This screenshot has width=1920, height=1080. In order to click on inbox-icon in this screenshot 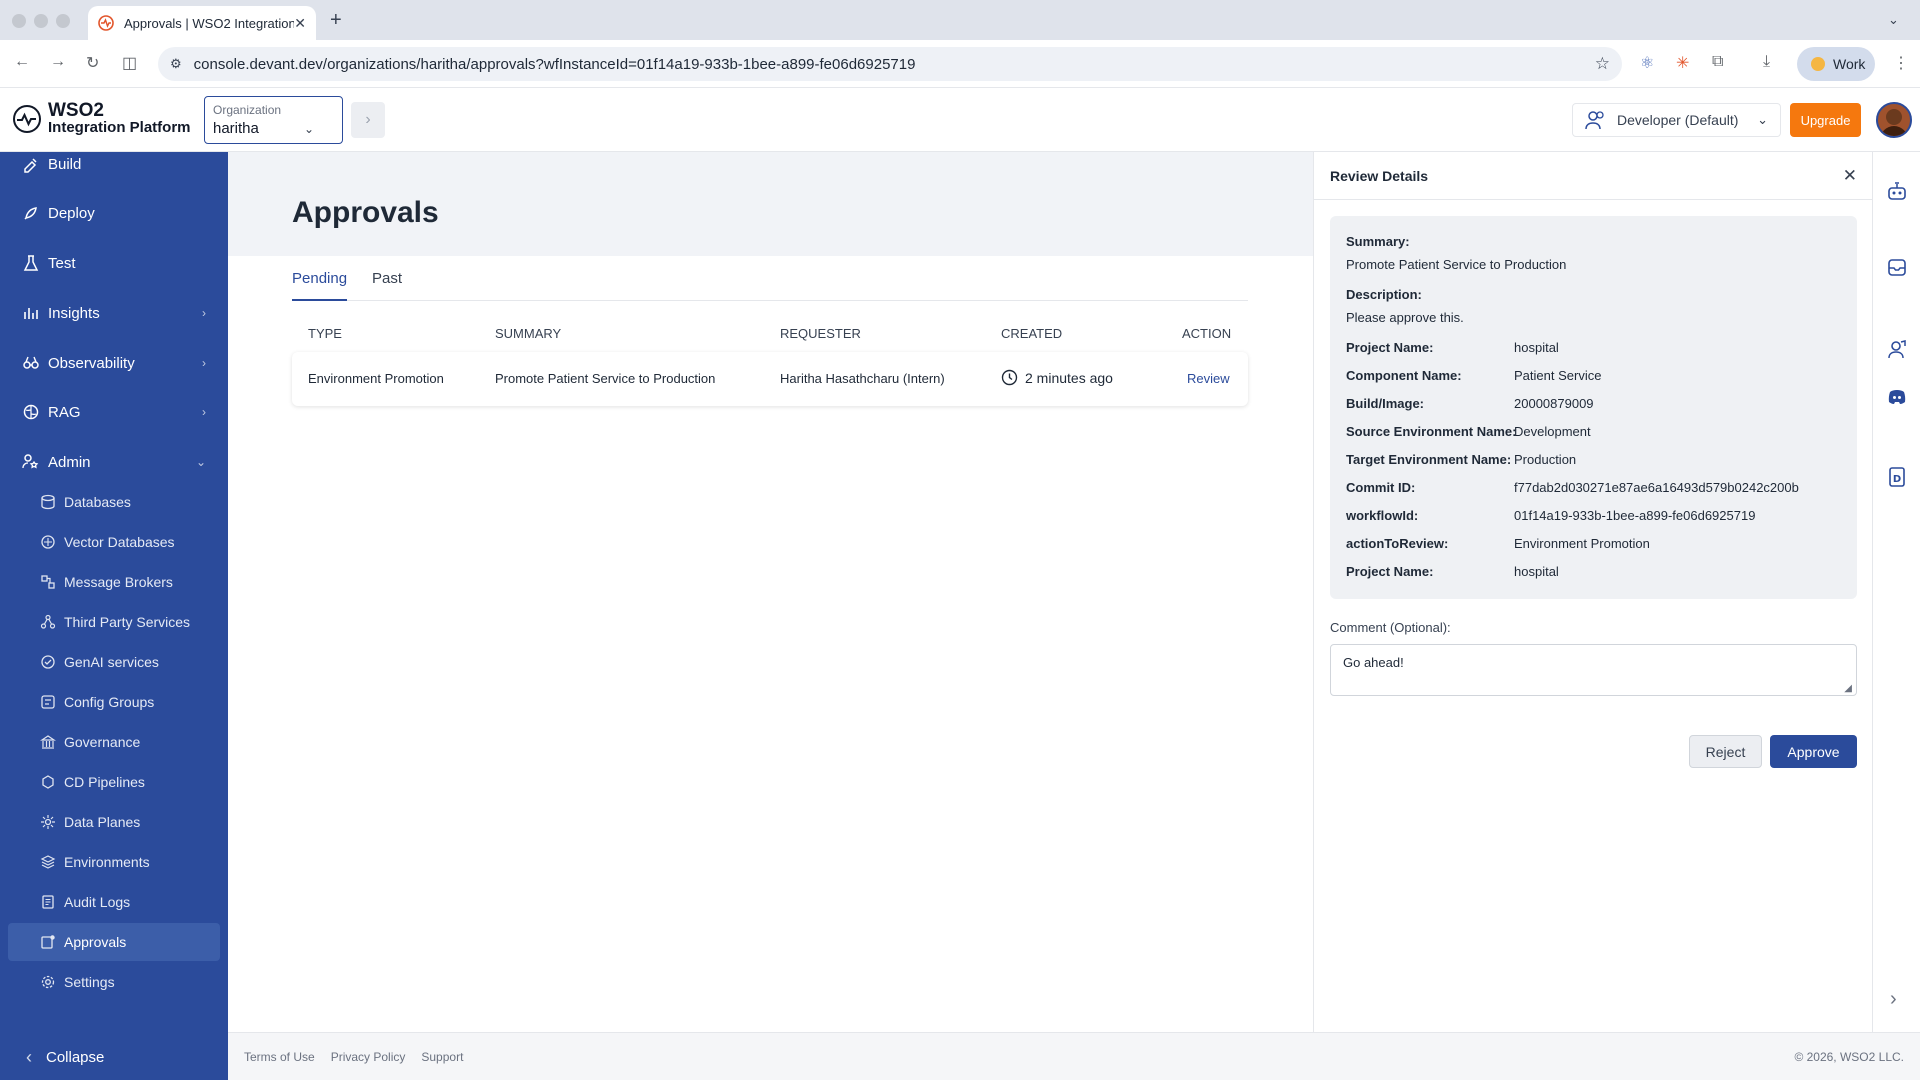, I will do `click(1897, 267)`.